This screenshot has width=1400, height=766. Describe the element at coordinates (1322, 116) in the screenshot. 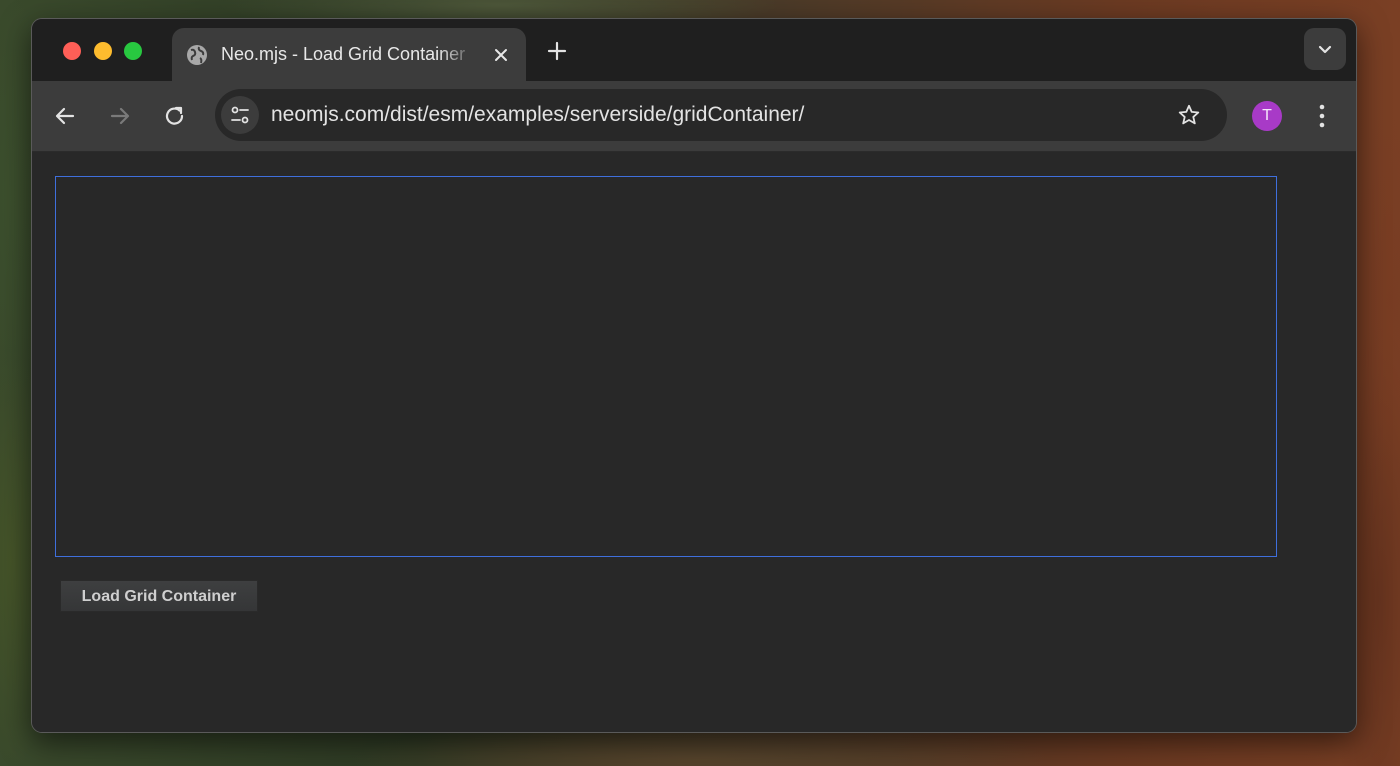

I see `more-vertical-icon` at that location.